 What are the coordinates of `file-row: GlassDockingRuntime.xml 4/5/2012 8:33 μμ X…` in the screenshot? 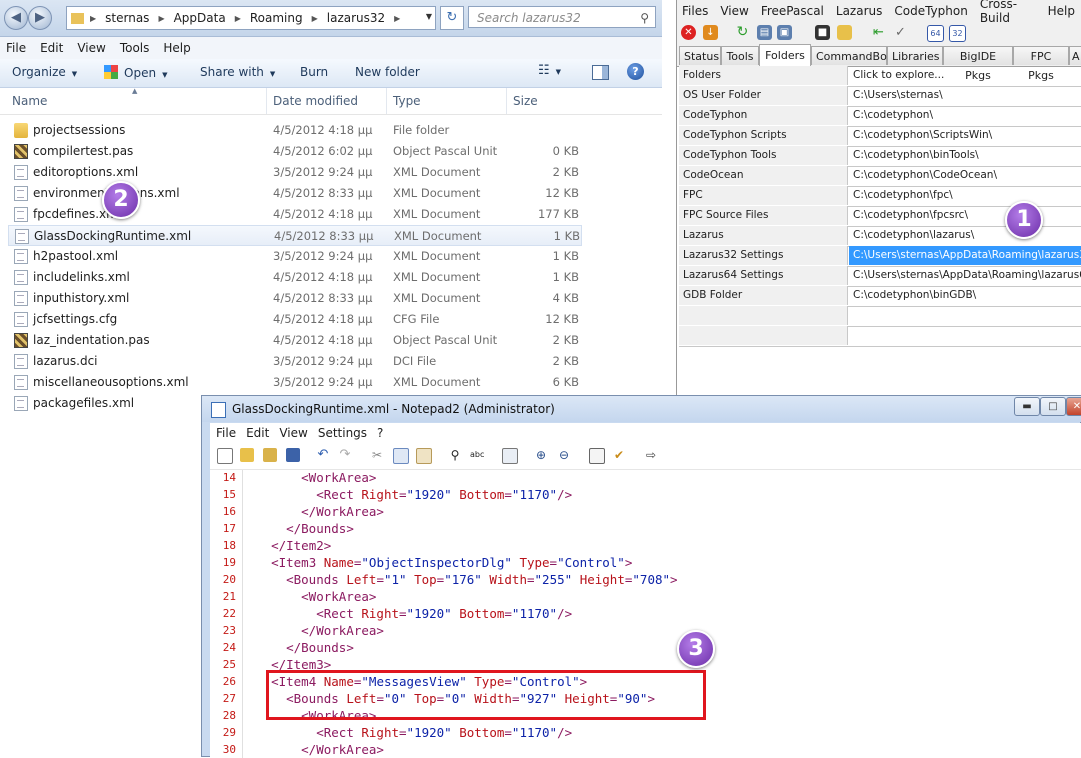 It's located at (295, 235).